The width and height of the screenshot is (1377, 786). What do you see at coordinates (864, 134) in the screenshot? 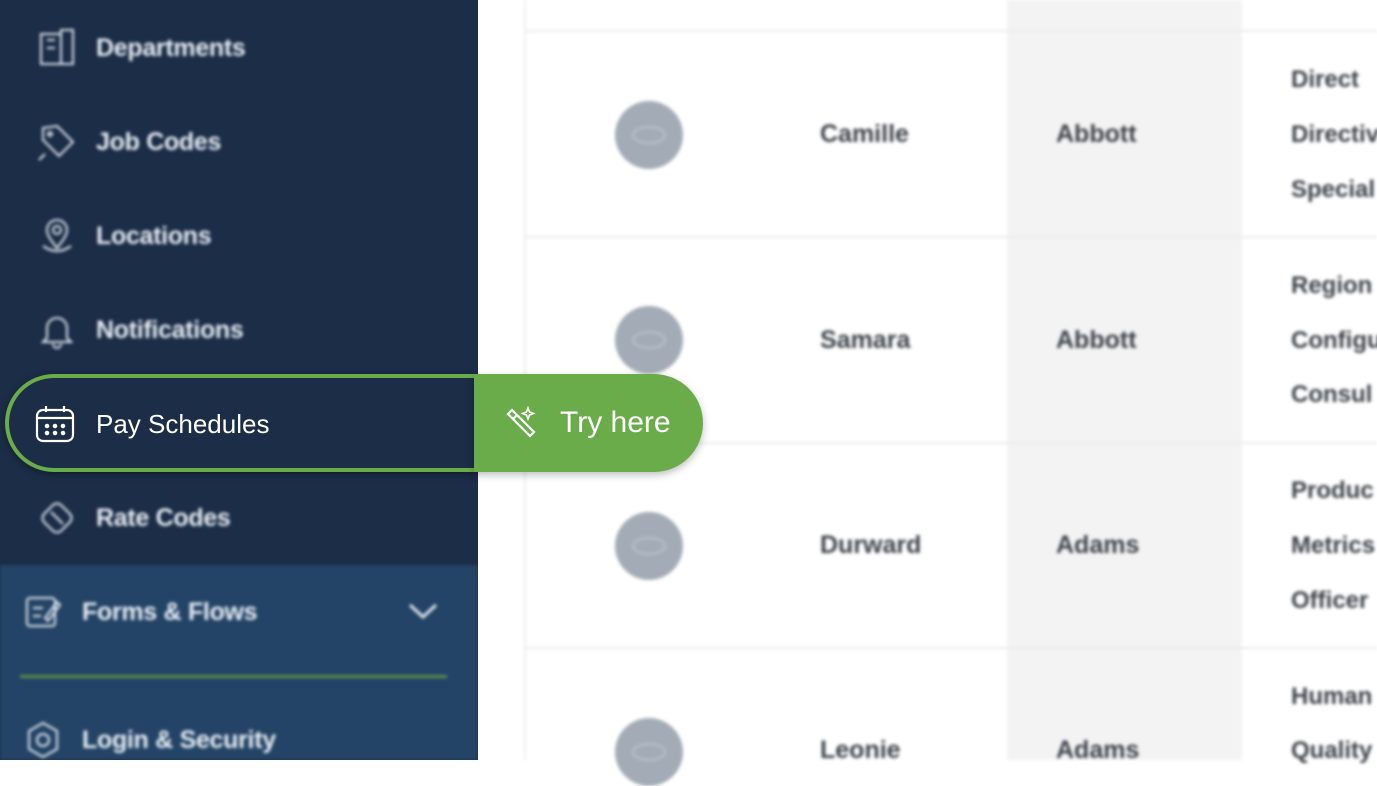
I see `first-name-cell: Camille` at bounding box center [864, 134].